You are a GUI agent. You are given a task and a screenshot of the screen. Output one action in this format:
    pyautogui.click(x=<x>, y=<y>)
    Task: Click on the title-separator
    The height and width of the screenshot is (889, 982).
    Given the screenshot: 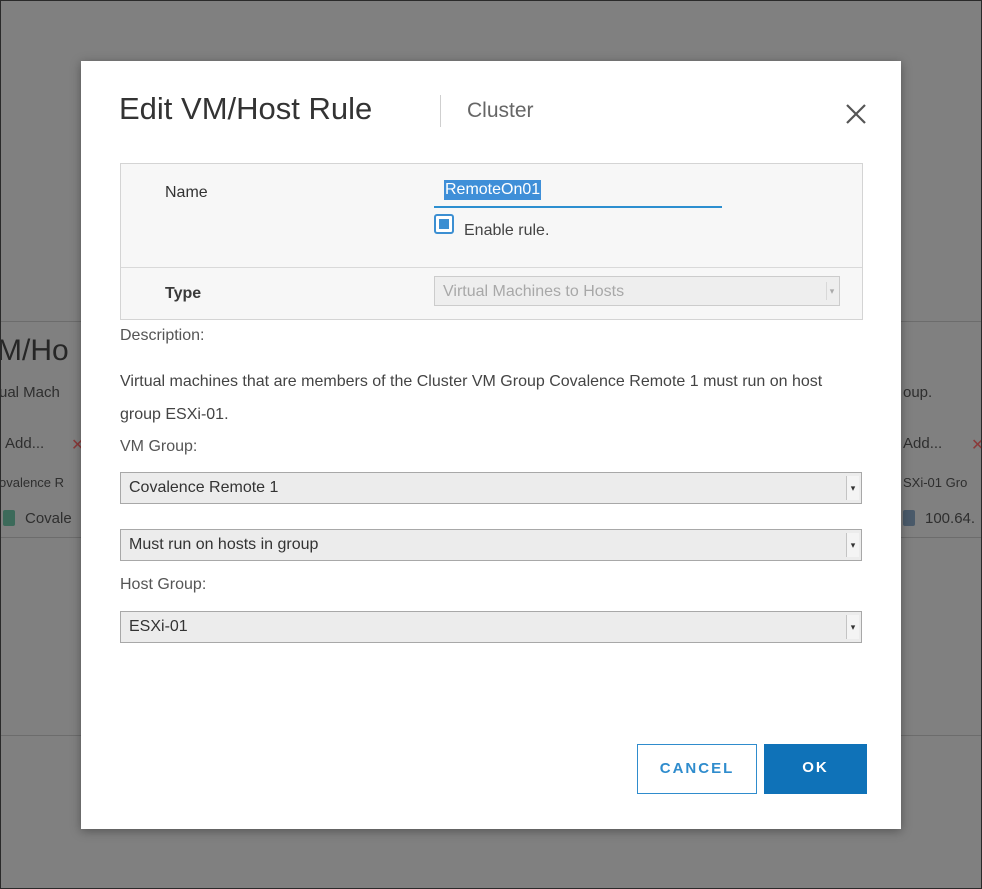 What is the action you would take?
    pyautogui.click(x=440, y=111)
    